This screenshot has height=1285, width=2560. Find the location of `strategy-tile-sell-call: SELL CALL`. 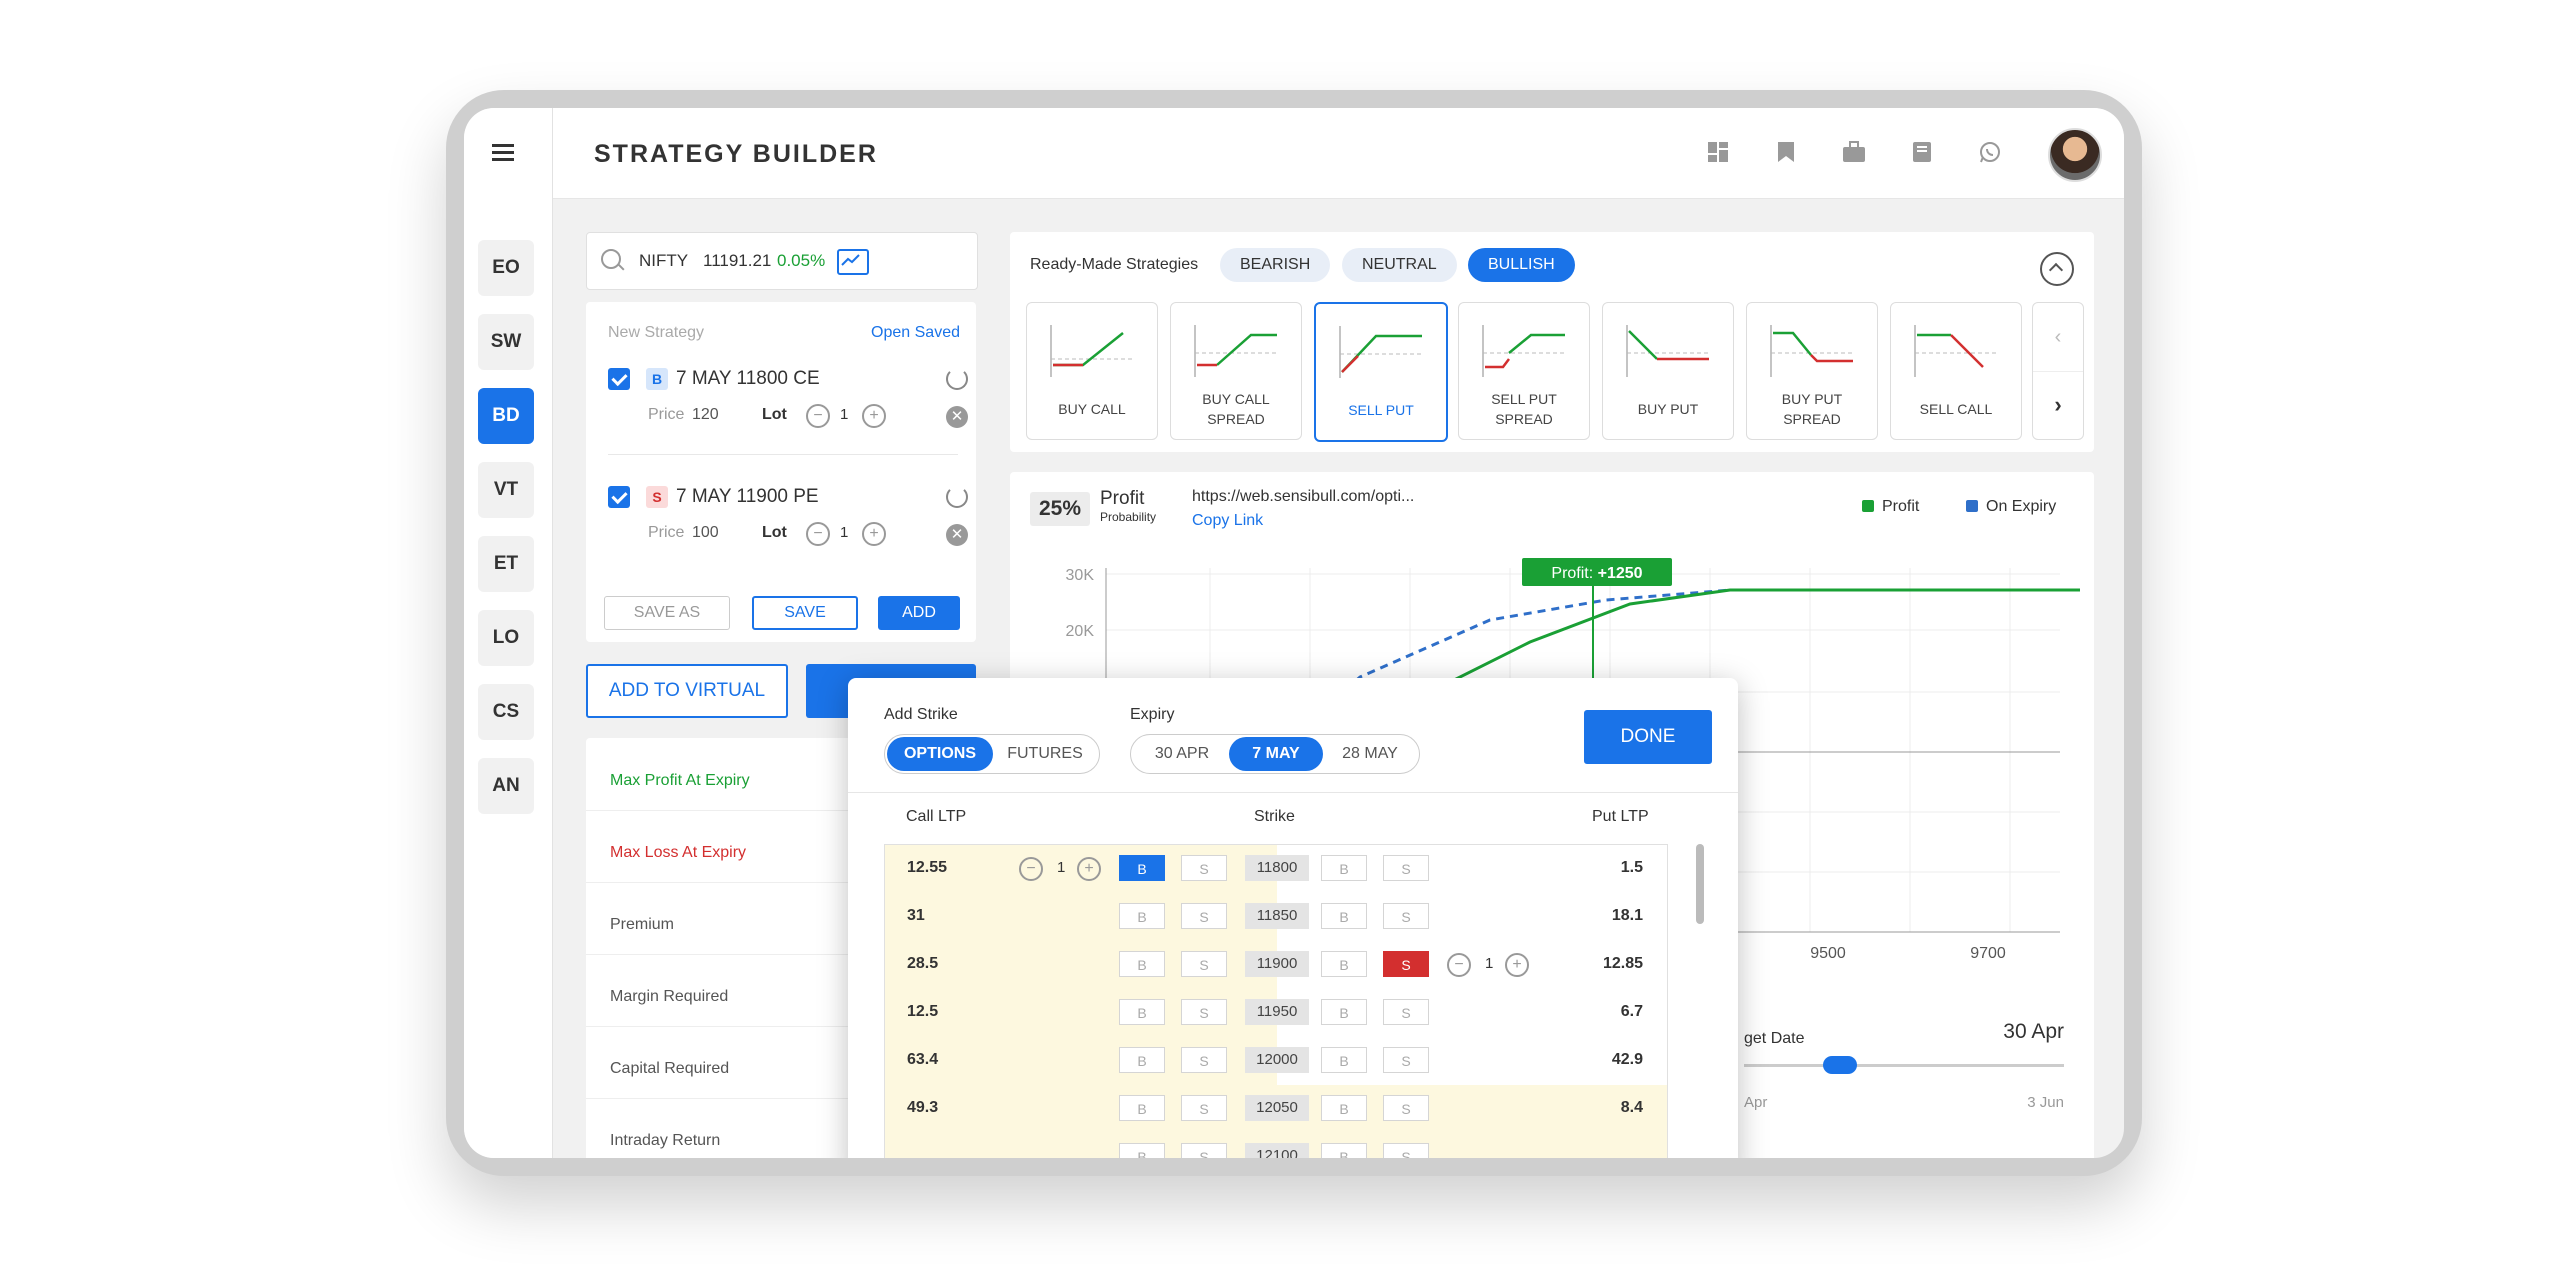

strategy-tile-sell-call: SELL CALL is located at coordinates (1956, 371).